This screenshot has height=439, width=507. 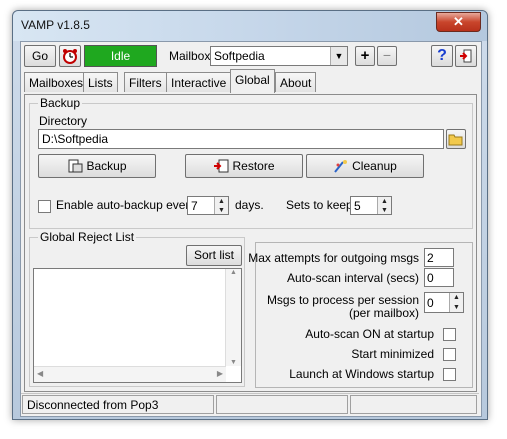 I want to click on autoscan-interval-input: 0, so click(x=439, y=277).